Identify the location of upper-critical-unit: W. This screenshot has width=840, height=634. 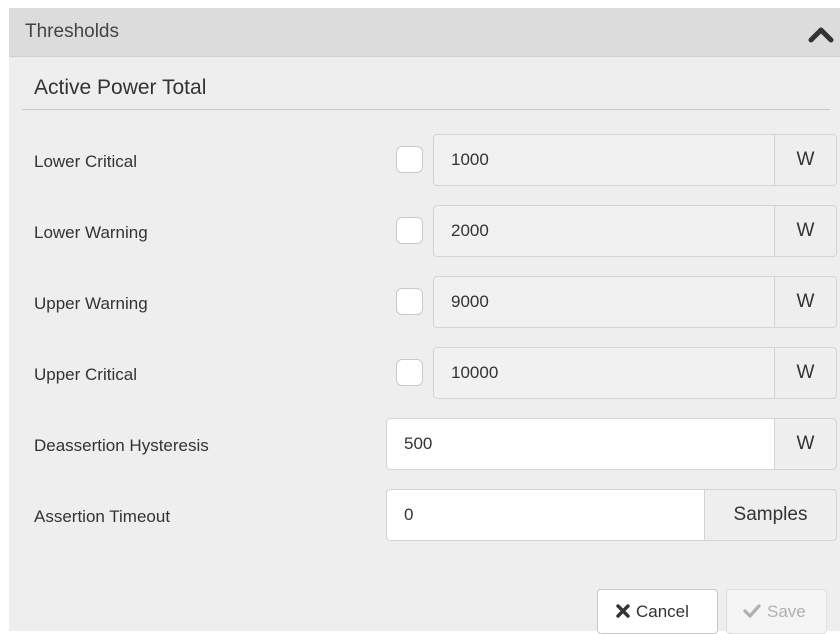
(805, 373).